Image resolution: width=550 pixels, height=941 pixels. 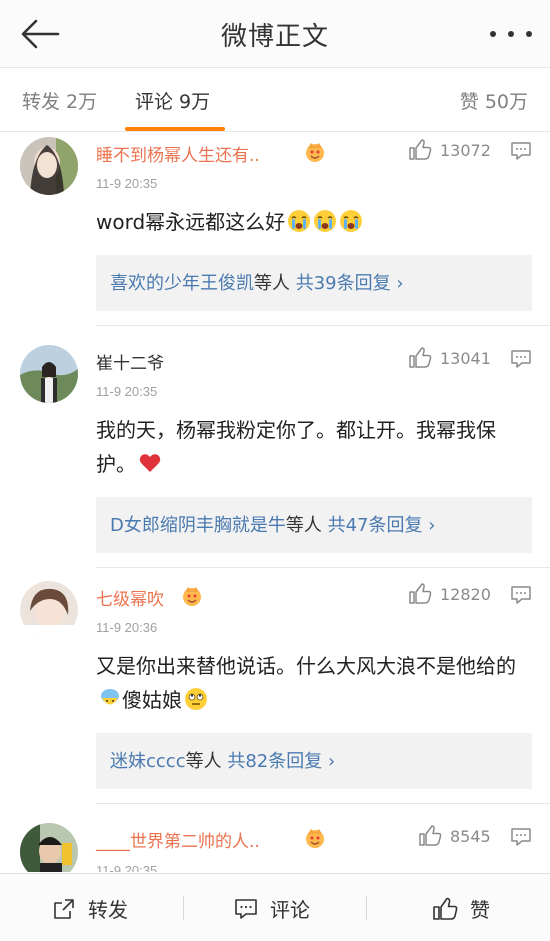 I want to click on comment-icon, so click(x=246, y=908).